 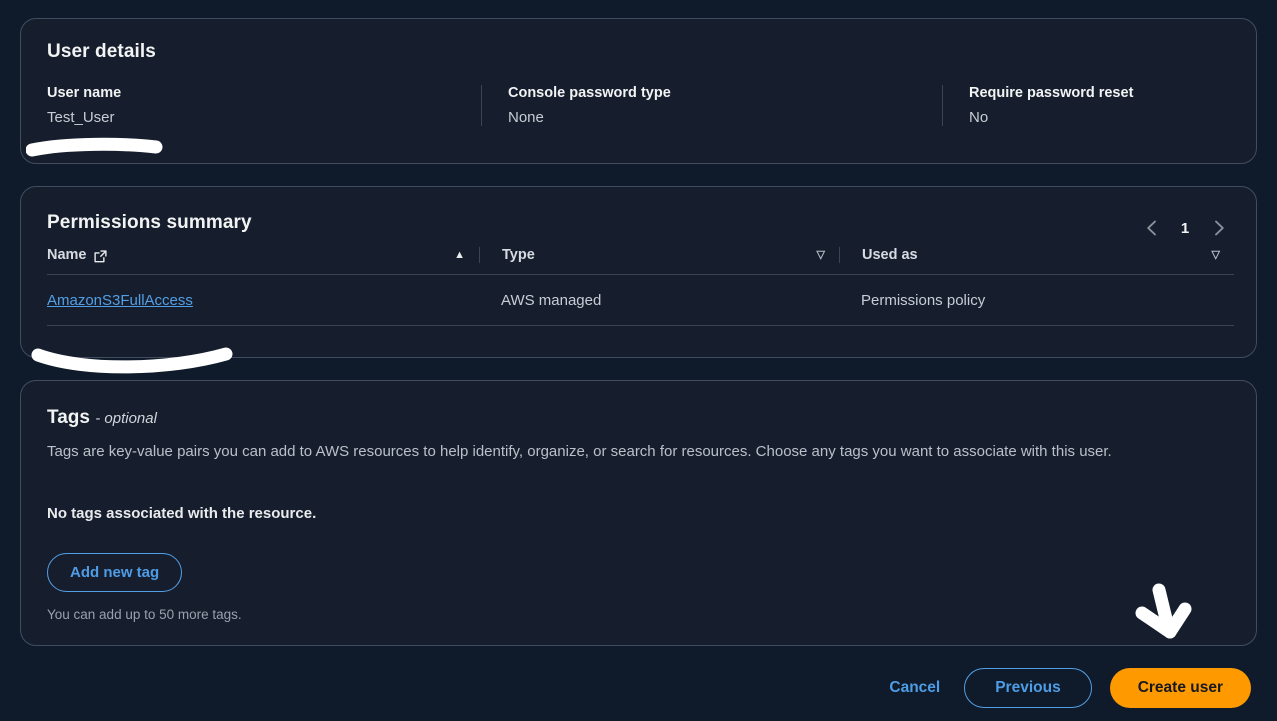 What do you see at coordinates (182, 513) in the screenshot?
I see `tags-empty-state: No tags associated with the resource.` at bounding box center [182, 513].